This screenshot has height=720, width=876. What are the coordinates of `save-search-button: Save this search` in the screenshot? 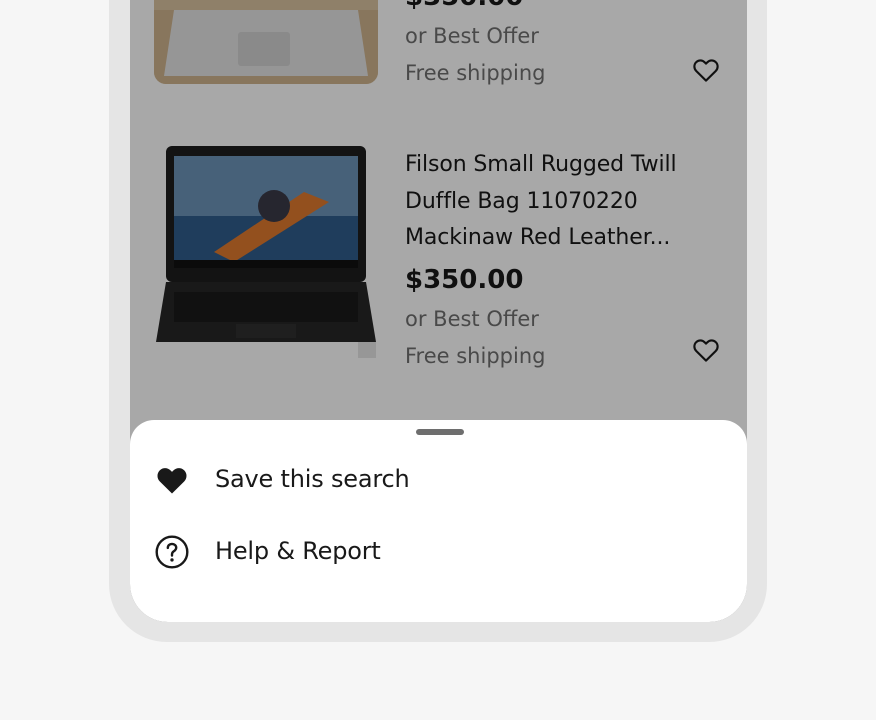 It's located at (438, 480).